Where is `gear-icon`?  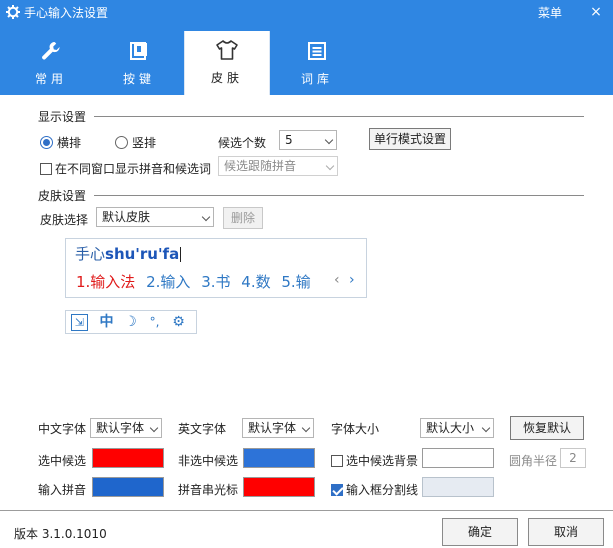
gear-icon is located at coordinates (13, 12).